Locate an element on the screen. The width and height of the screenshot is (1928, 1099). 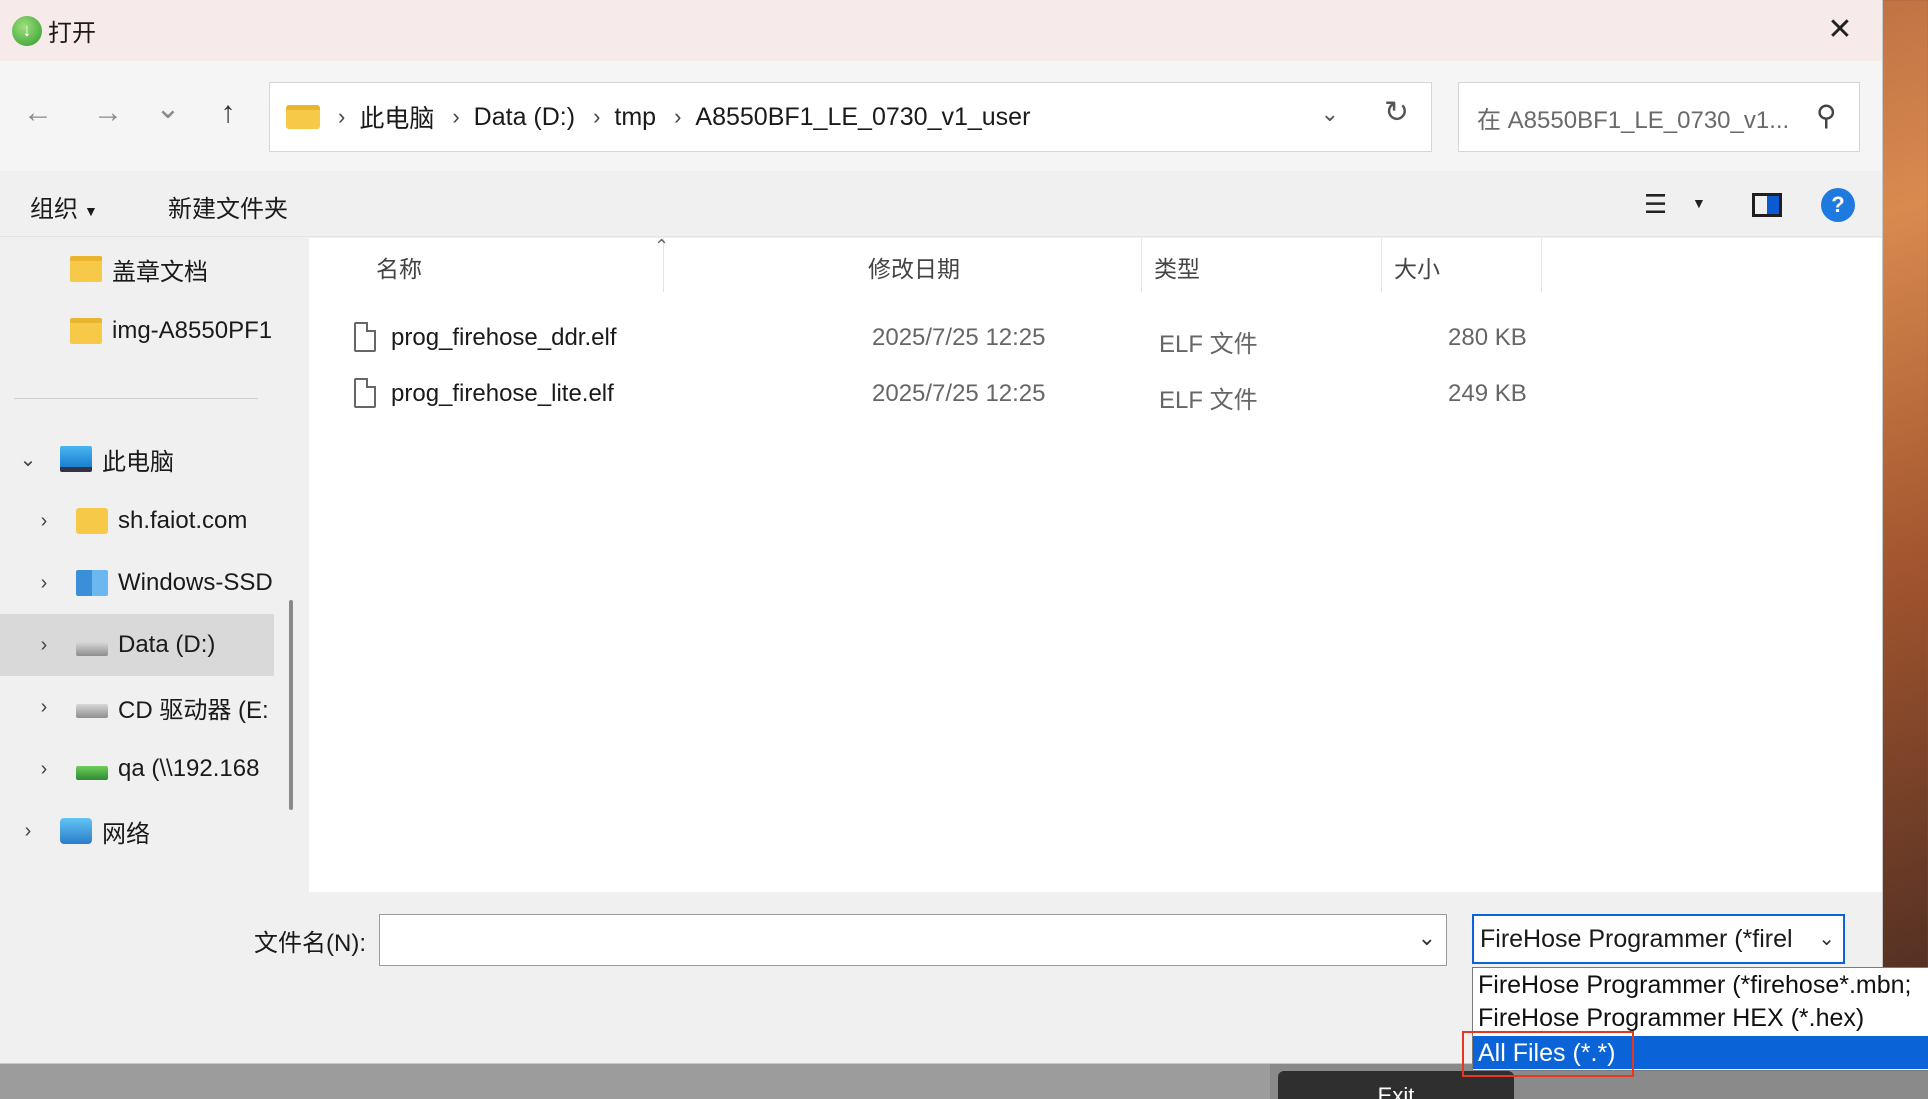
windows-drive-icon is located at coordinates (92, 583).